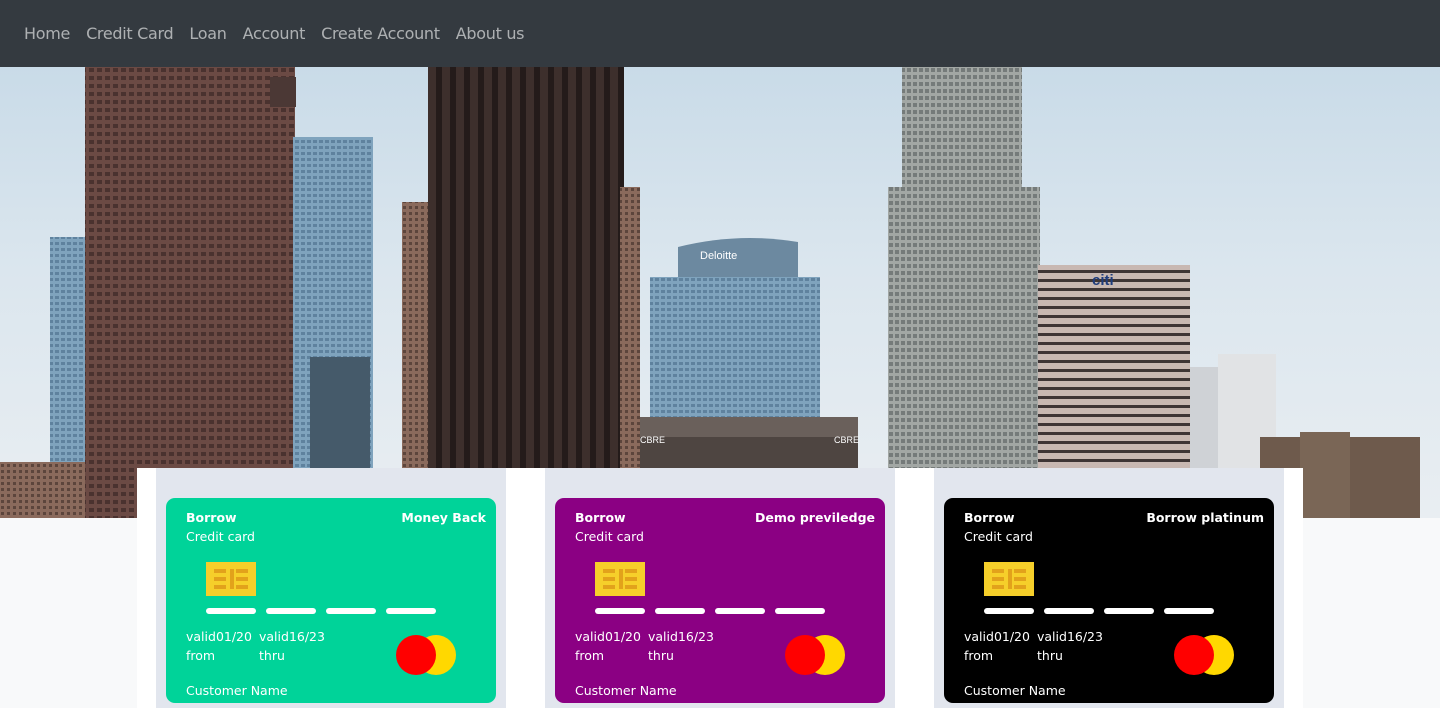  What do you see at coordinates (652, 440) in the screenshot?
I see `cbre-sign-left: CBRE` at bounding box center [652, 440].